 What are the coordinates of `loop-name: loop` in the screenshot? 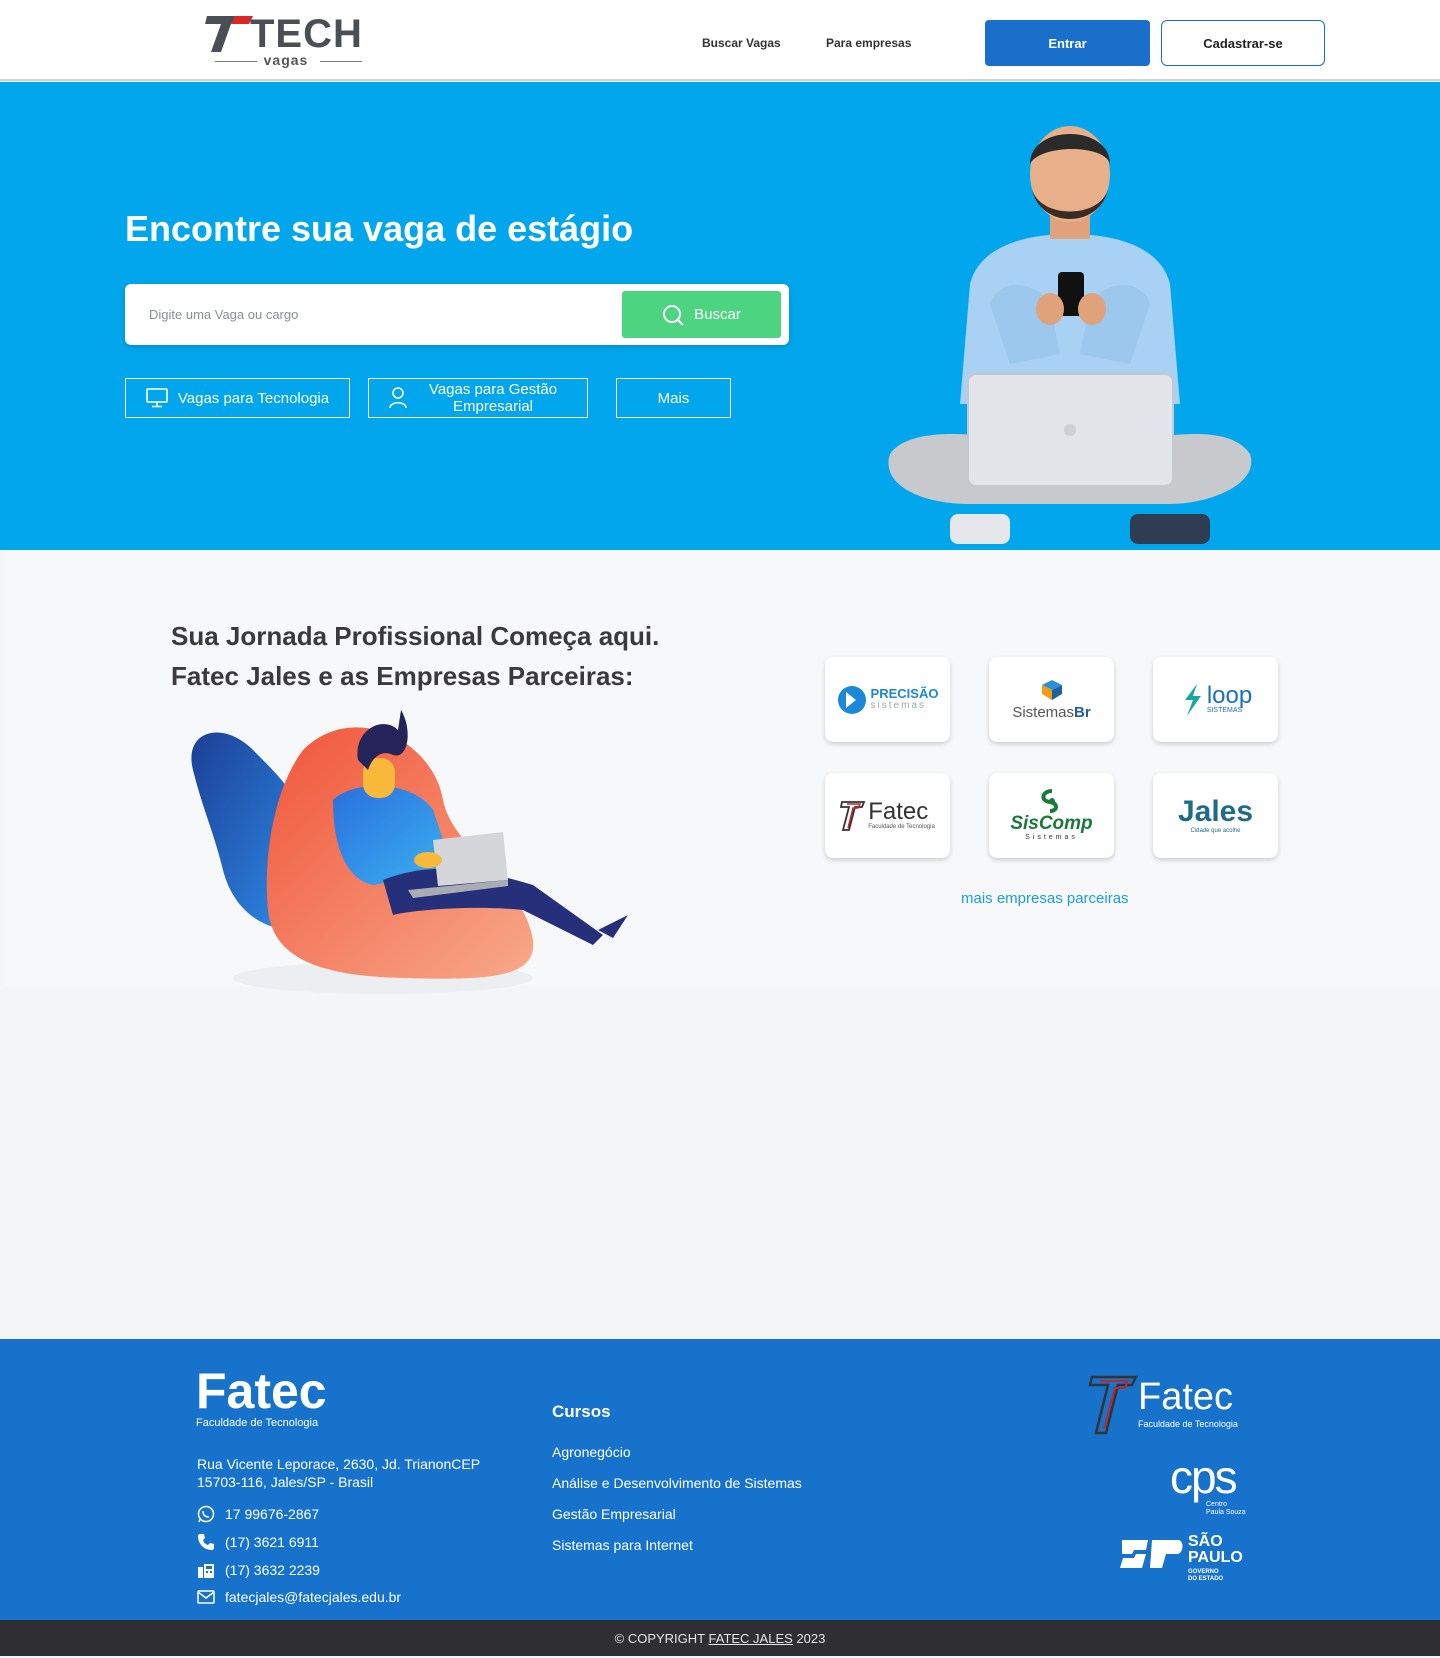 It's located at (1229, 695).